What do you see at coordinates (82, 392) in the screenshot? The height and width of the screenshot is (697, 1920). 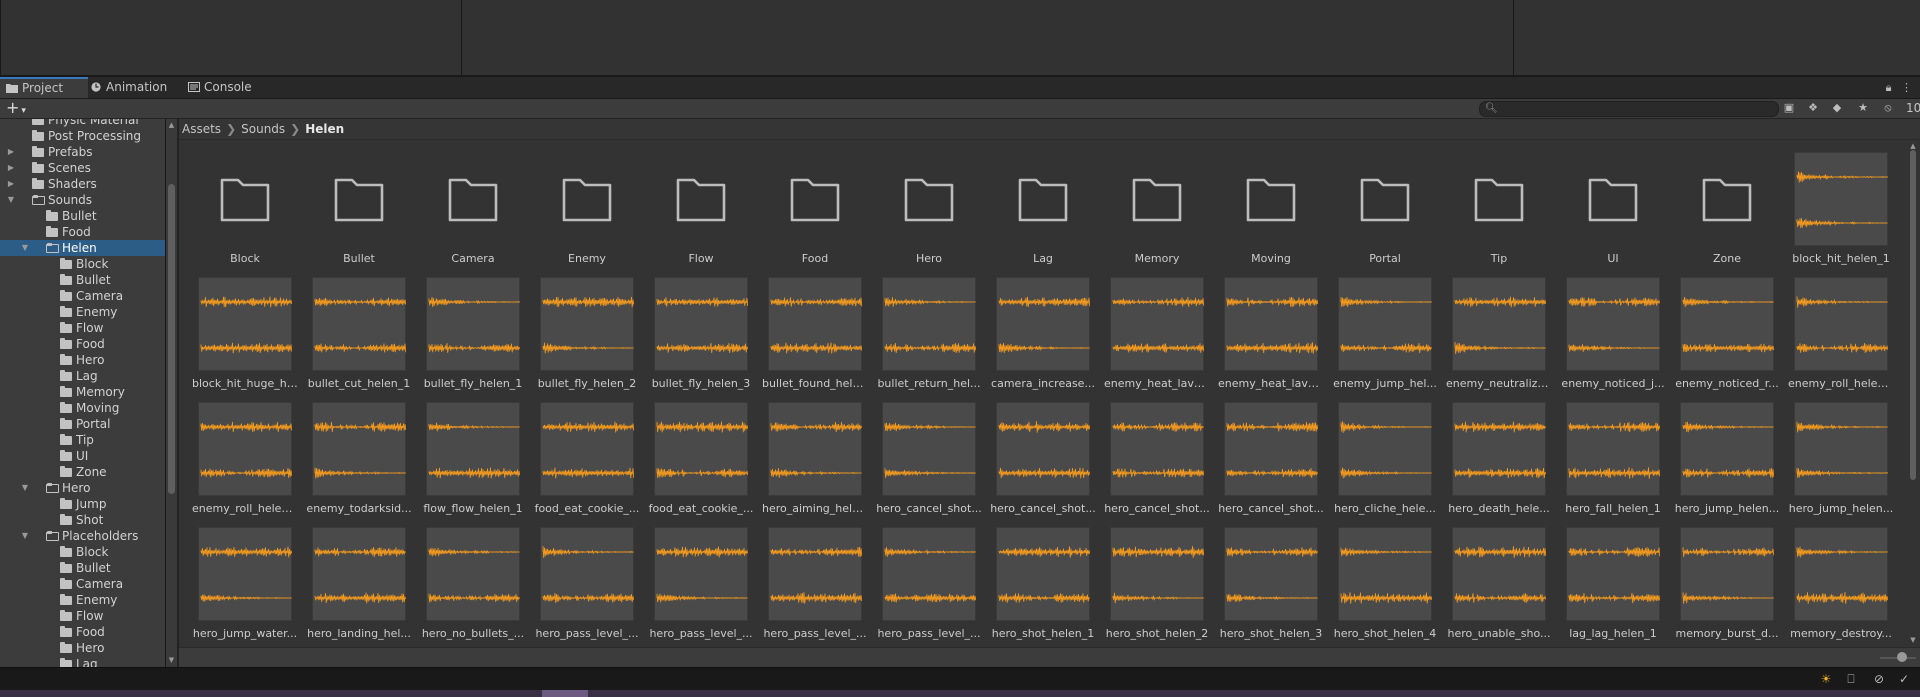 I see `tree-item: Memory` at bounding box center [82, 392].